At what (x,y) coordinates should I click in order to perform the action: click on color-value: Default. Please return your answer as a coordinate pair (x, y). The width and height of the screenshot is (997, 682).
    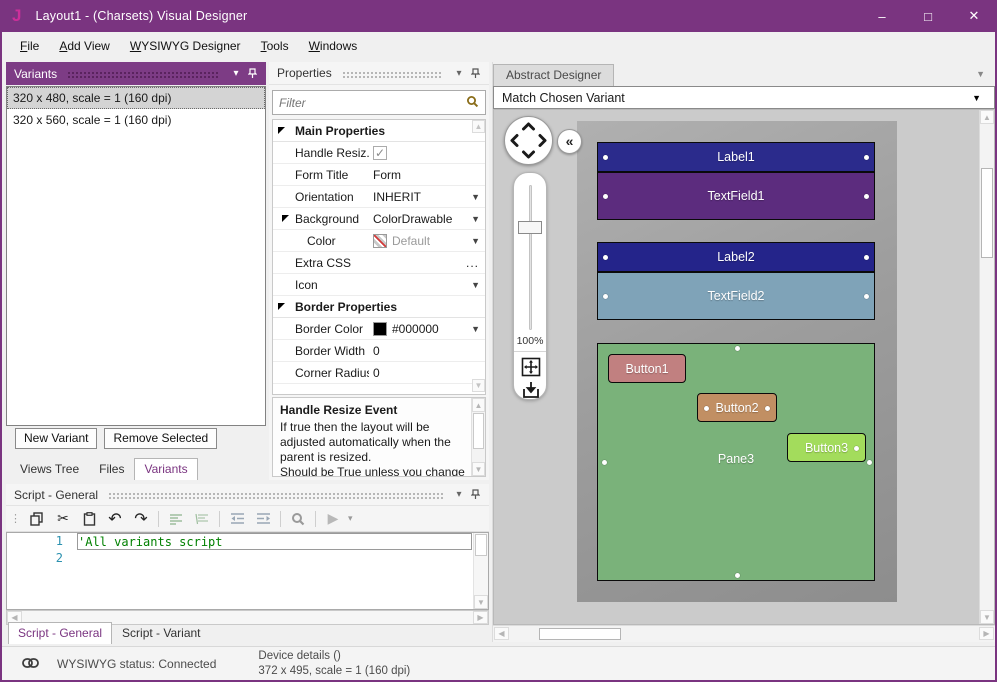
    Looking at the image, I should click on (411, 241).